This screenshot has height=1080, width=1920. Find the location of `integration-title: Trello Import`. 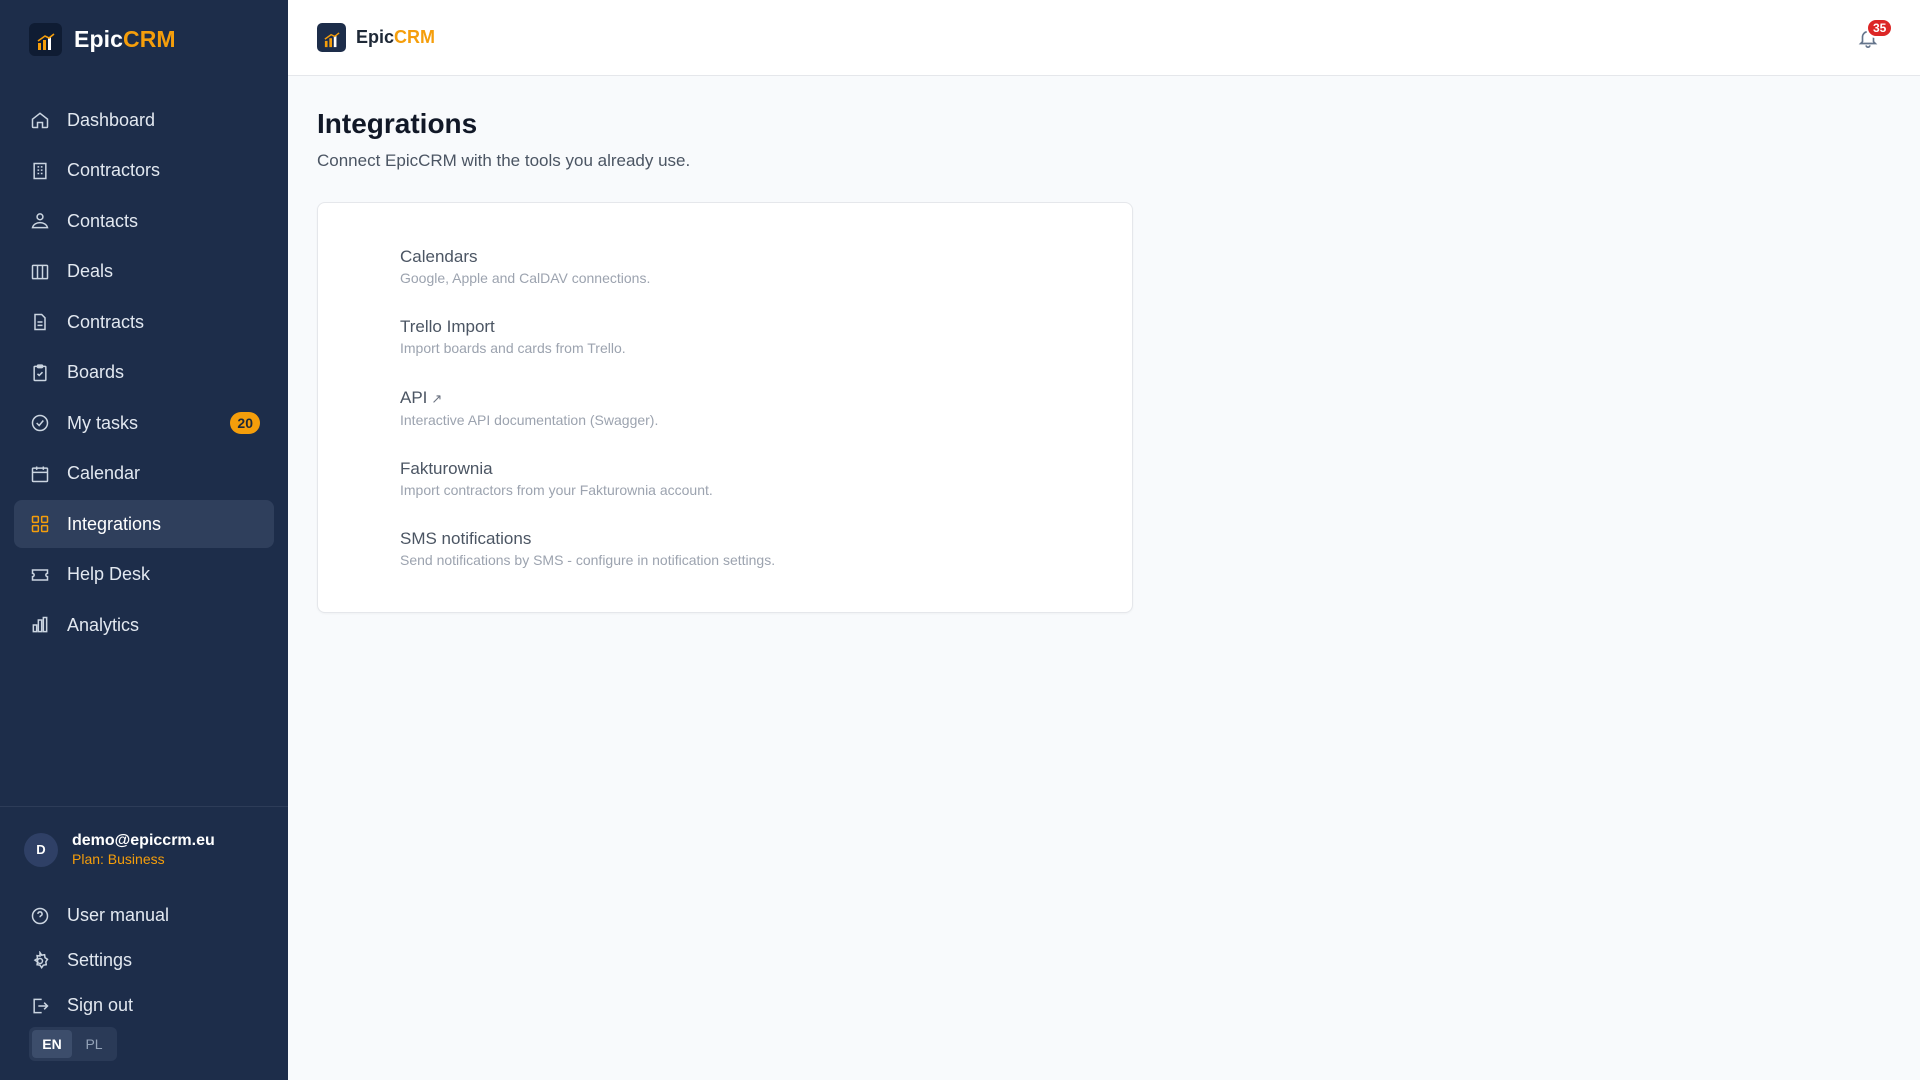

integration-title: Trello Import is located at coordinates (447, 326).